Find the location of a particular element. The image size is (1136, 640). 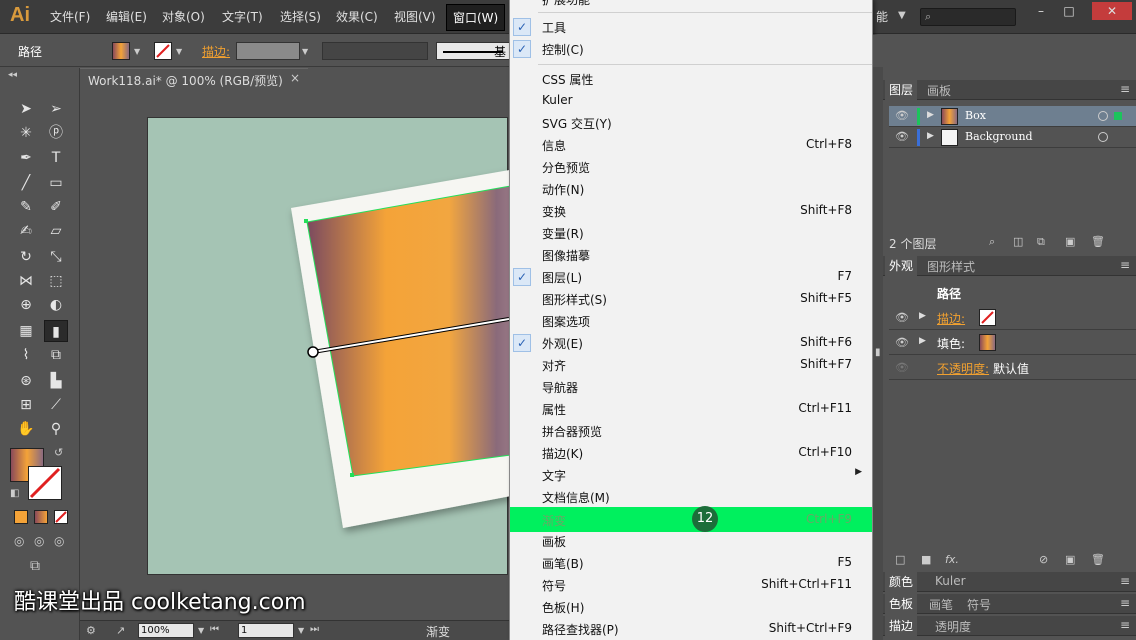

menu-item-graphic-styles: 图形样式(S) Shift+F5 is located at coordinates (691, 299).